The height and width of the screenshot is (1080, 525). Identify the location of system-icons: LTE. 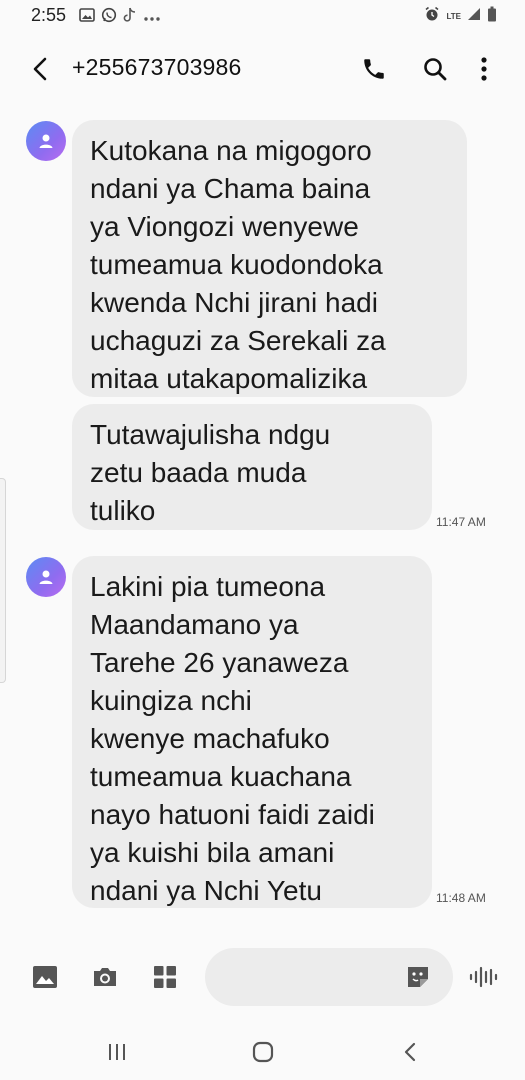
(460, 16).